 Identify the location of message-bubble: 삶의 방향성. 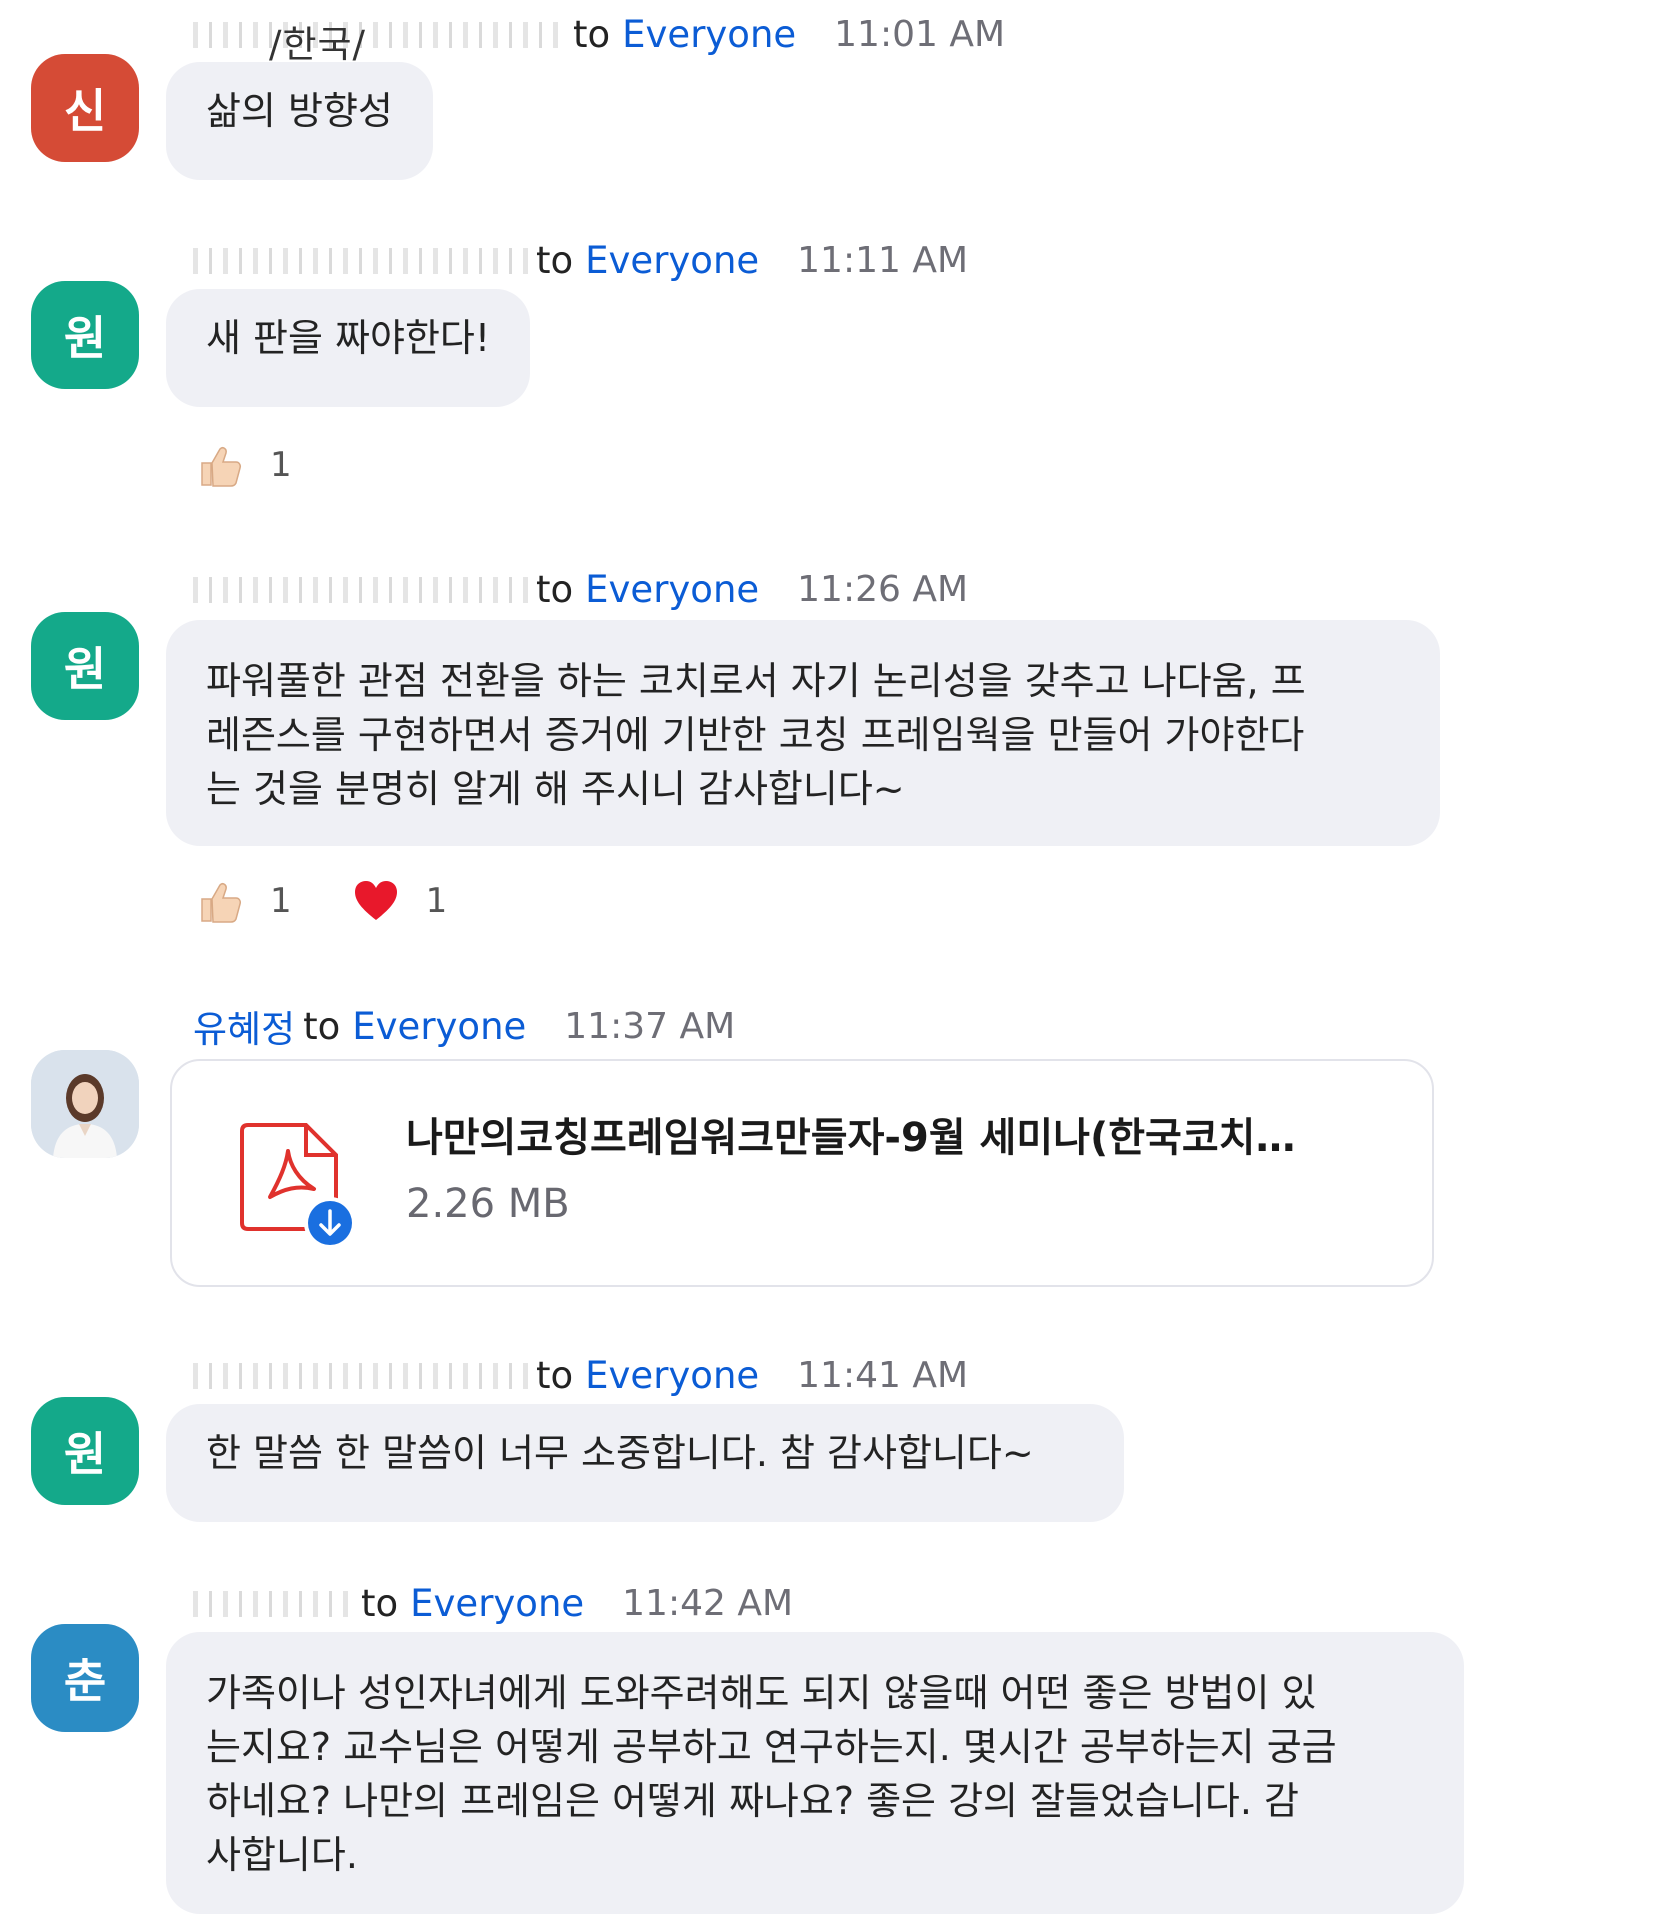
(299, 121).